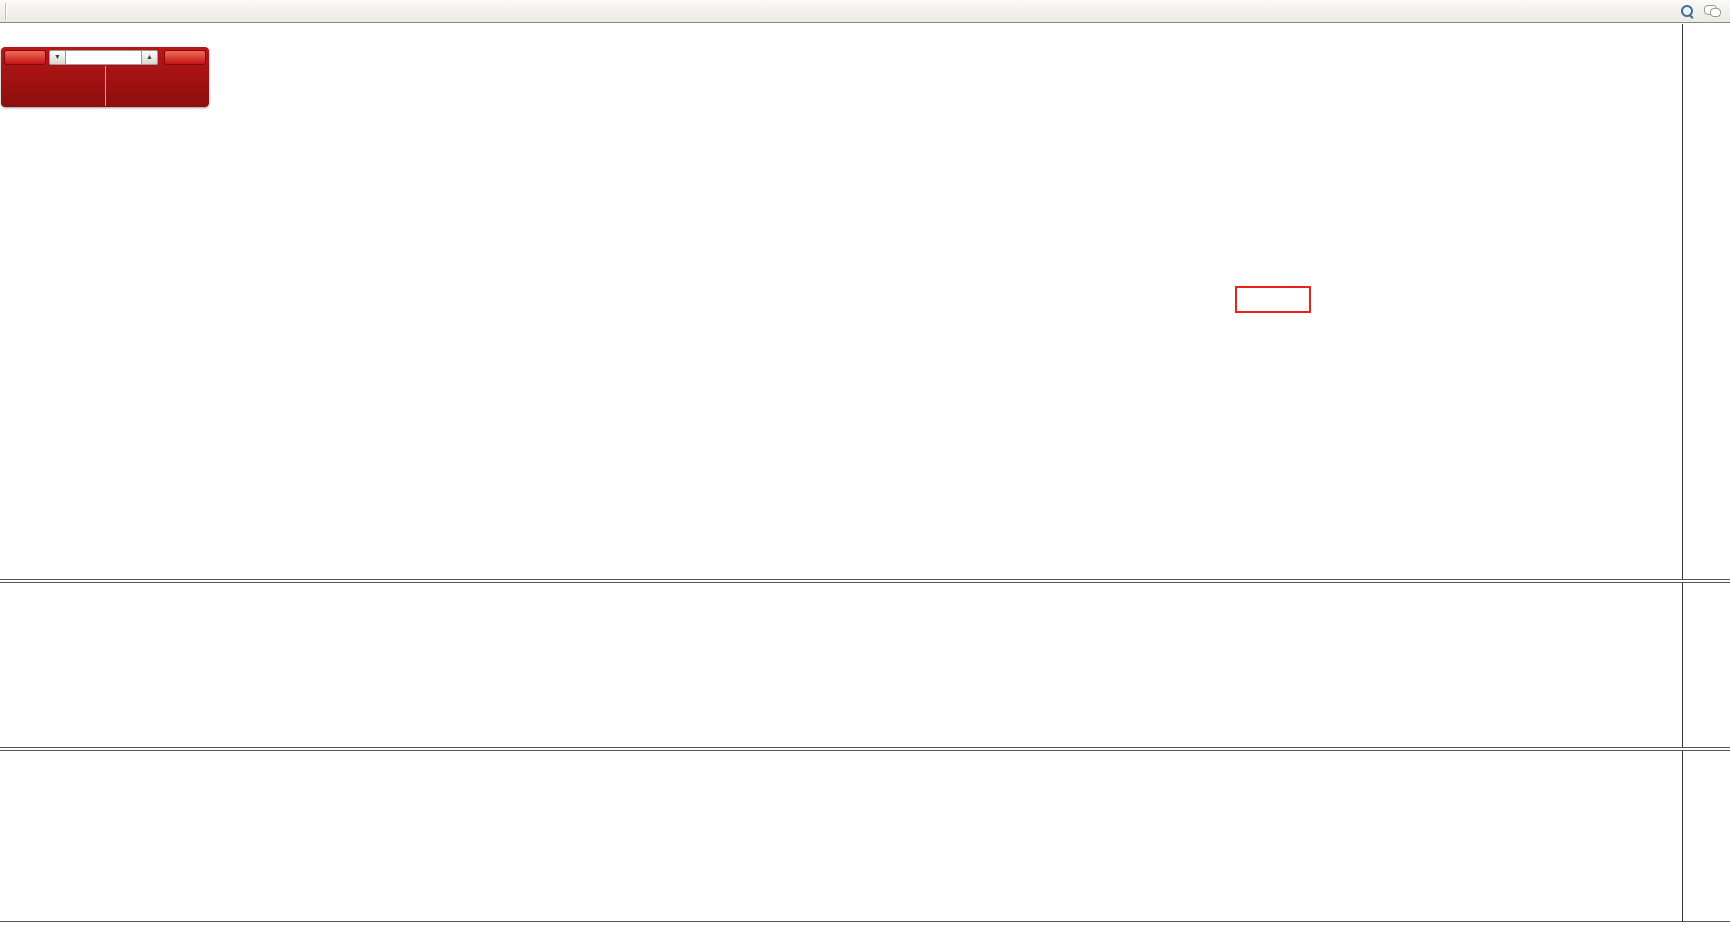 Image resolution: width=1730 pixels, height=947 pixels. Describe the element at coordinates (149, 57) in the screenshot. I see `volume-increase-button: ▲` at that location.